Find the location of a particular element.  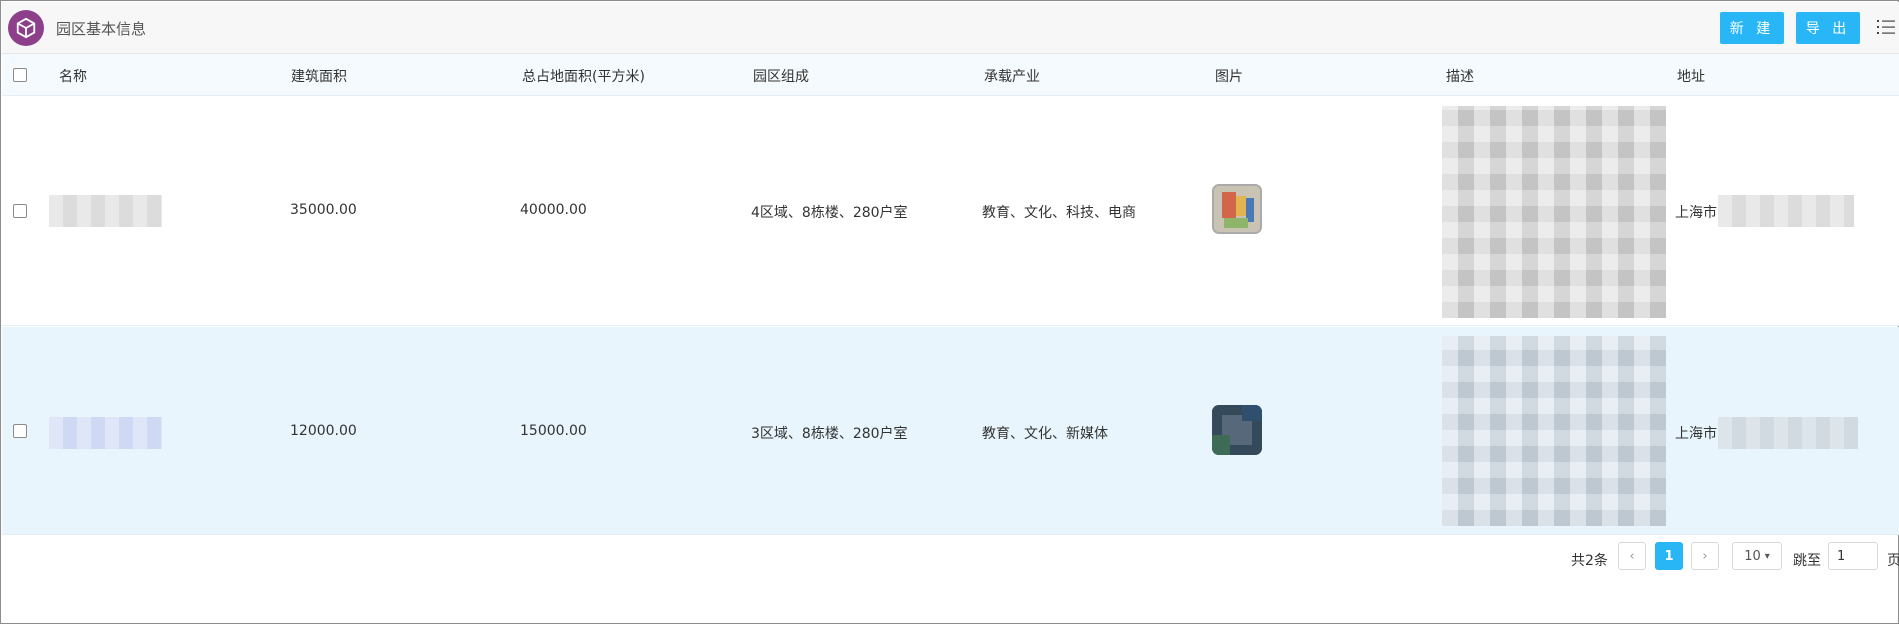

column-header: 描述 is located at coordinates (1460, 77).